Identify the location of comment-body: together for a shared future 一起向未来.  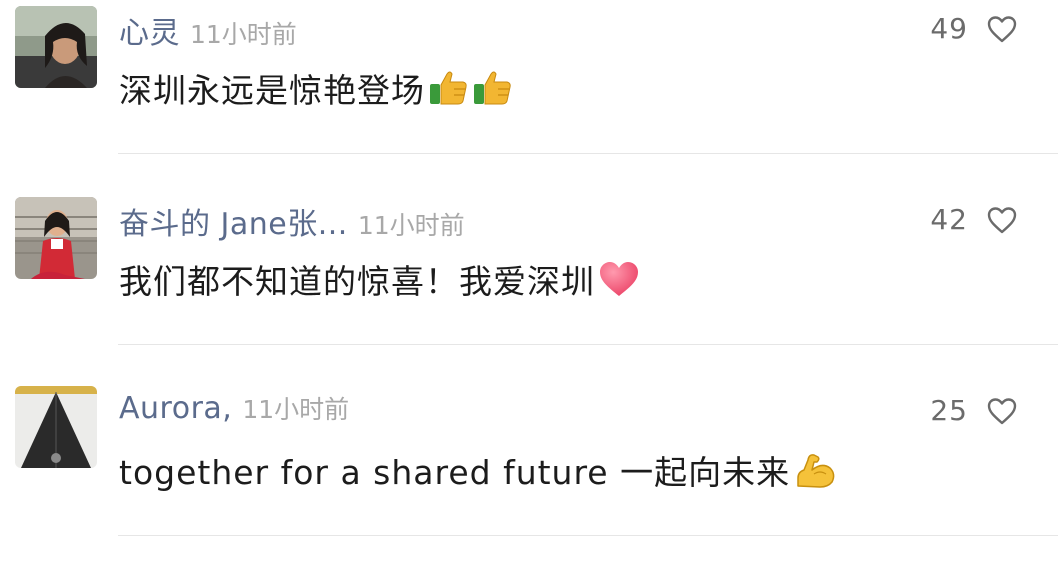
(455, 472).